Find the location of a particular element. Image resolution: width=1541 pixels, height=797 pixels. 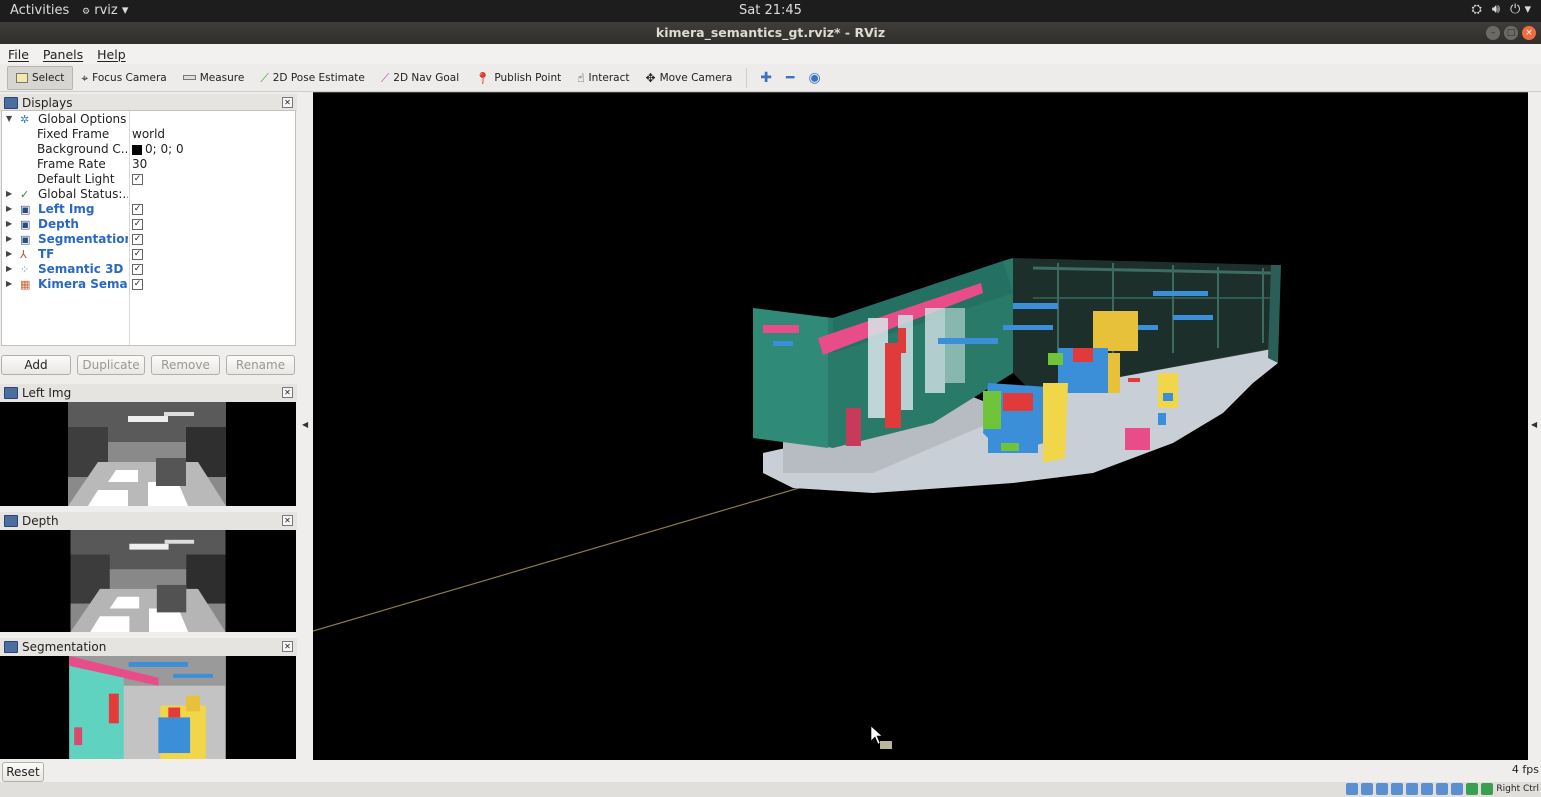

depth-panel-title: Depth is located at coordinates (40, 521).